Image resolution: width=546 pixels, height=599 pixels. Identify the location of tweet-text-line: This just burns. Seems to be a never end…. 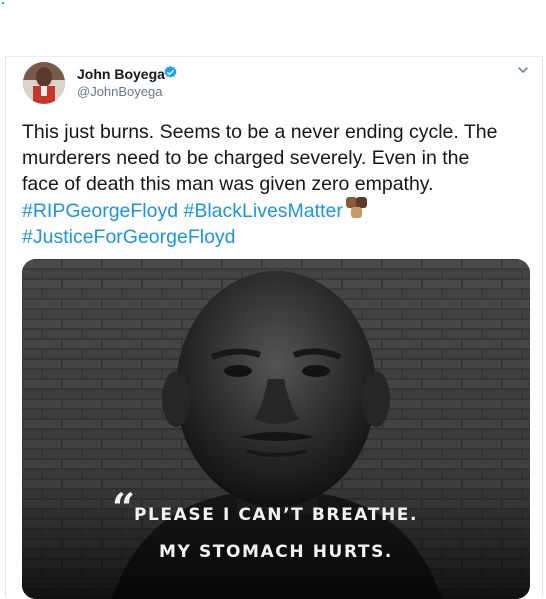
(260, 132).